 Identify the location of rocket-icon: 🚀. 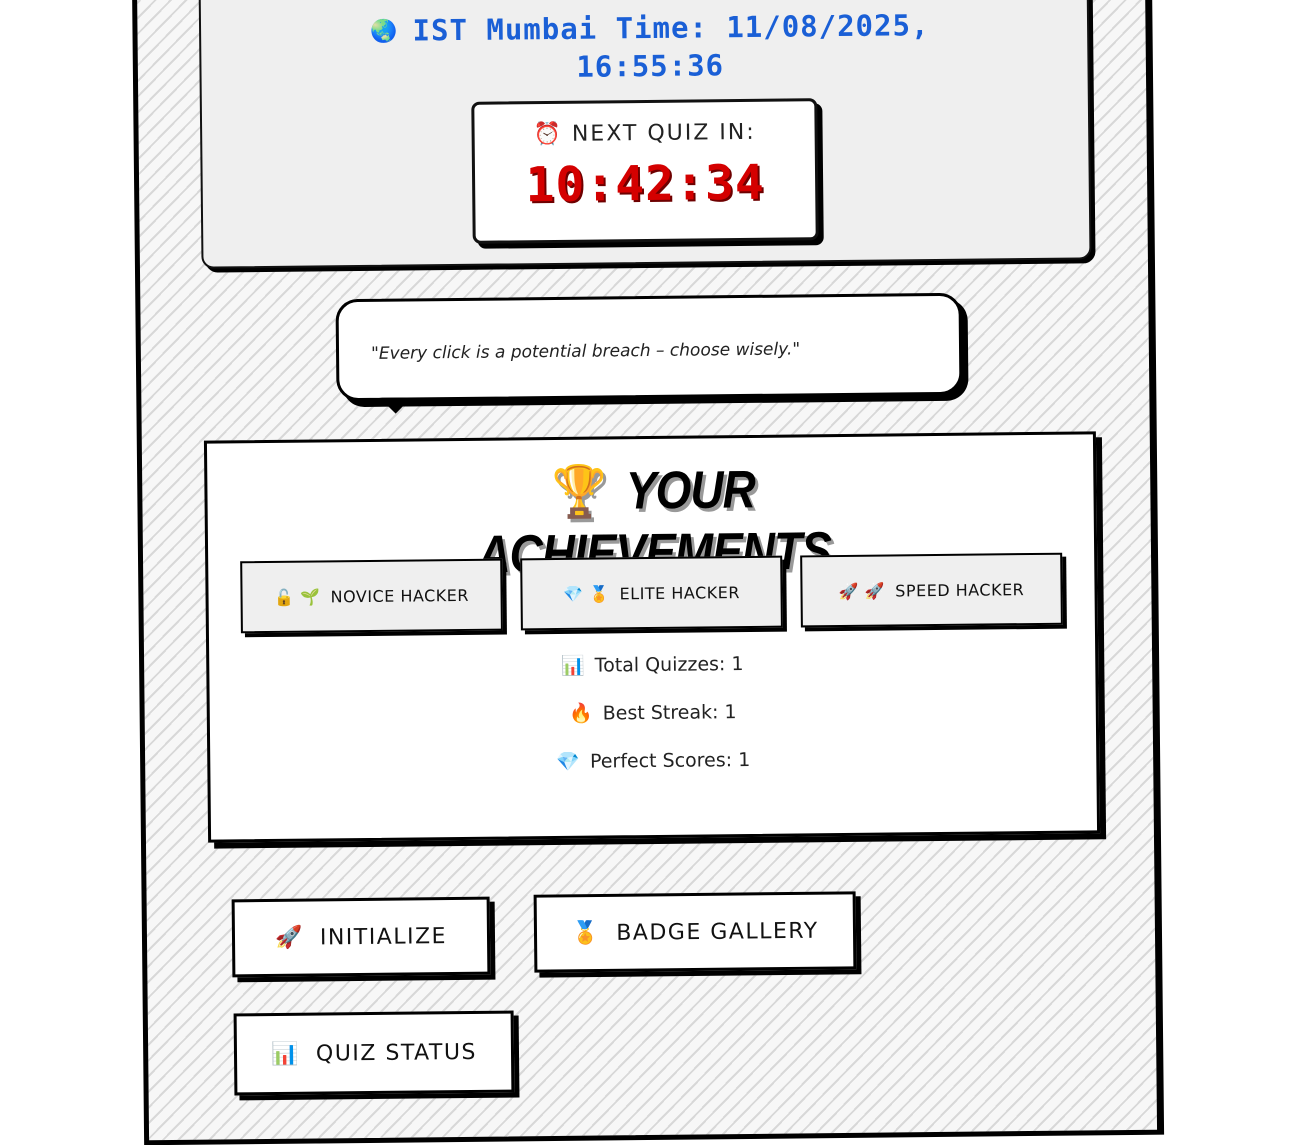
(289, 938).